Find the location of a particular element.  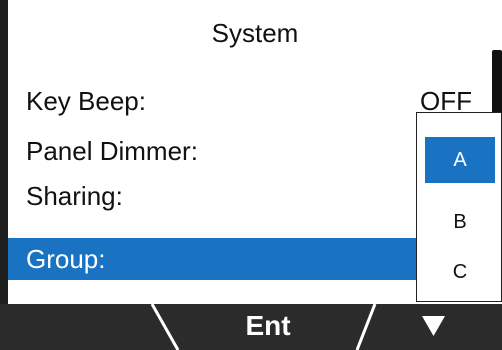

softkey-left is located at coordinates (82, 327).